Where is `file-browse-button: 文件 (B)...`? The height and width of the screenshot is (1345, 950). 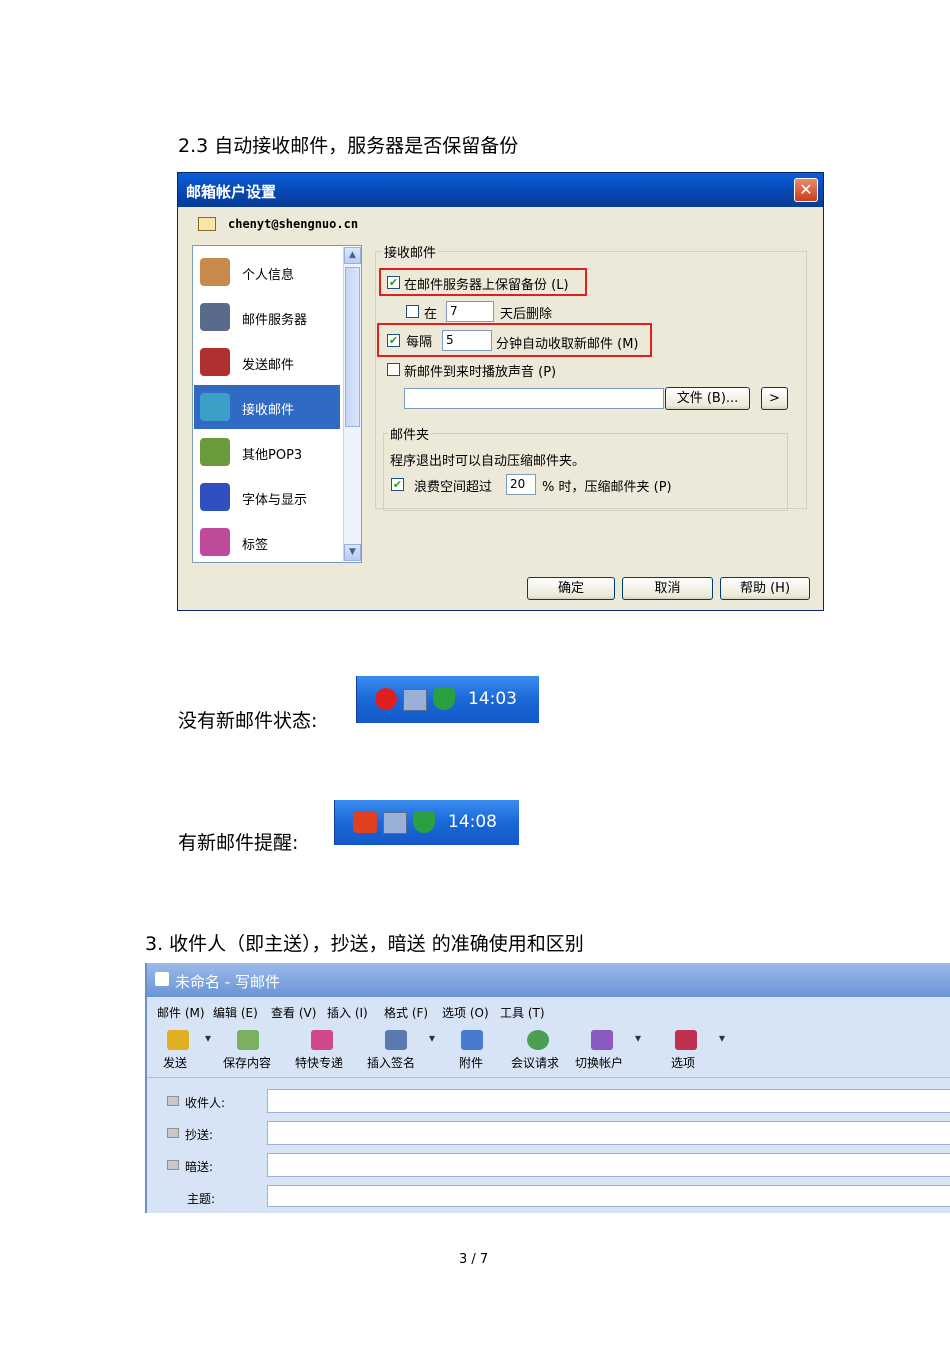
file-browse-button: 文件 (B)... is located at coordinates (707, 398).